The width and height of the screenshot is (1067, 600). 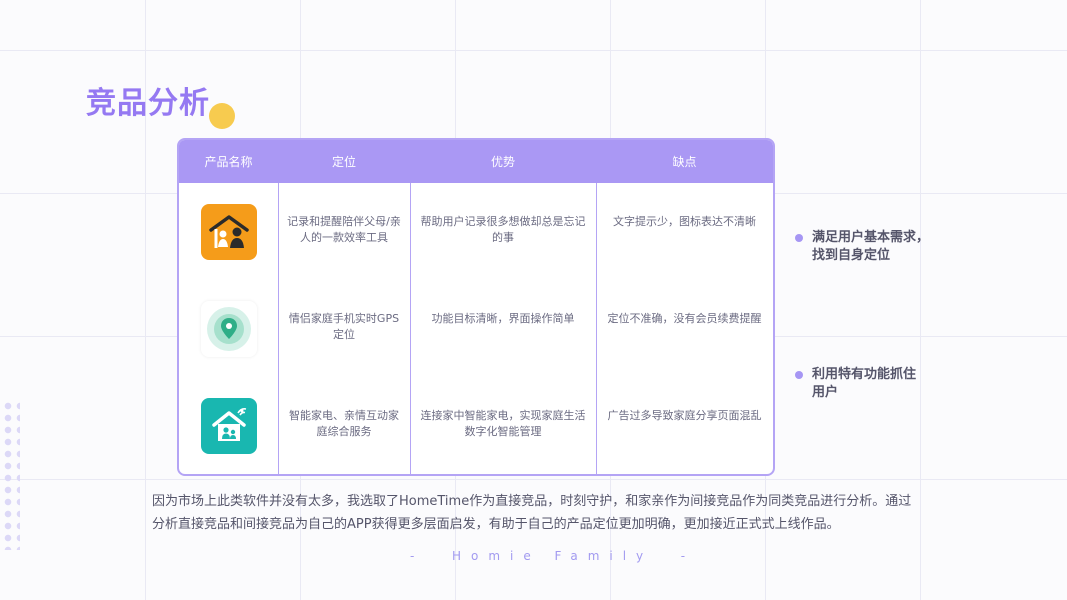 What do you see at coordinates (684, 318) in the screenshot?
I see `disadvantage-cell: 定位不准确，没有会员续费提醒` at bounding box center [684, 318].